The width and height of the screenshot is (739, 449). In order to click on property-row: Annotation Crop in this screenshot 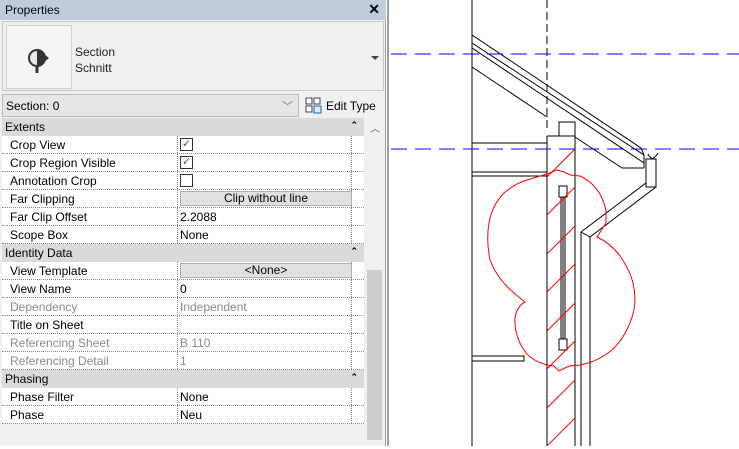, I will do `click(183, 181)`.